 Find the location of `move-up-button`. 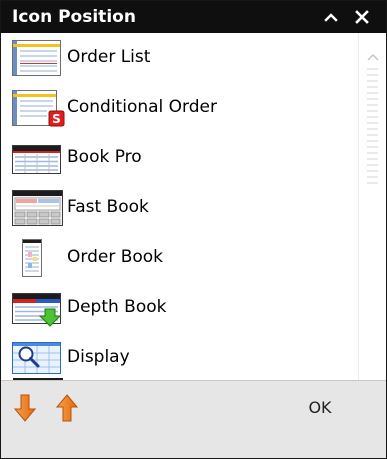

move-up-button is located at coordinates (67, 408).